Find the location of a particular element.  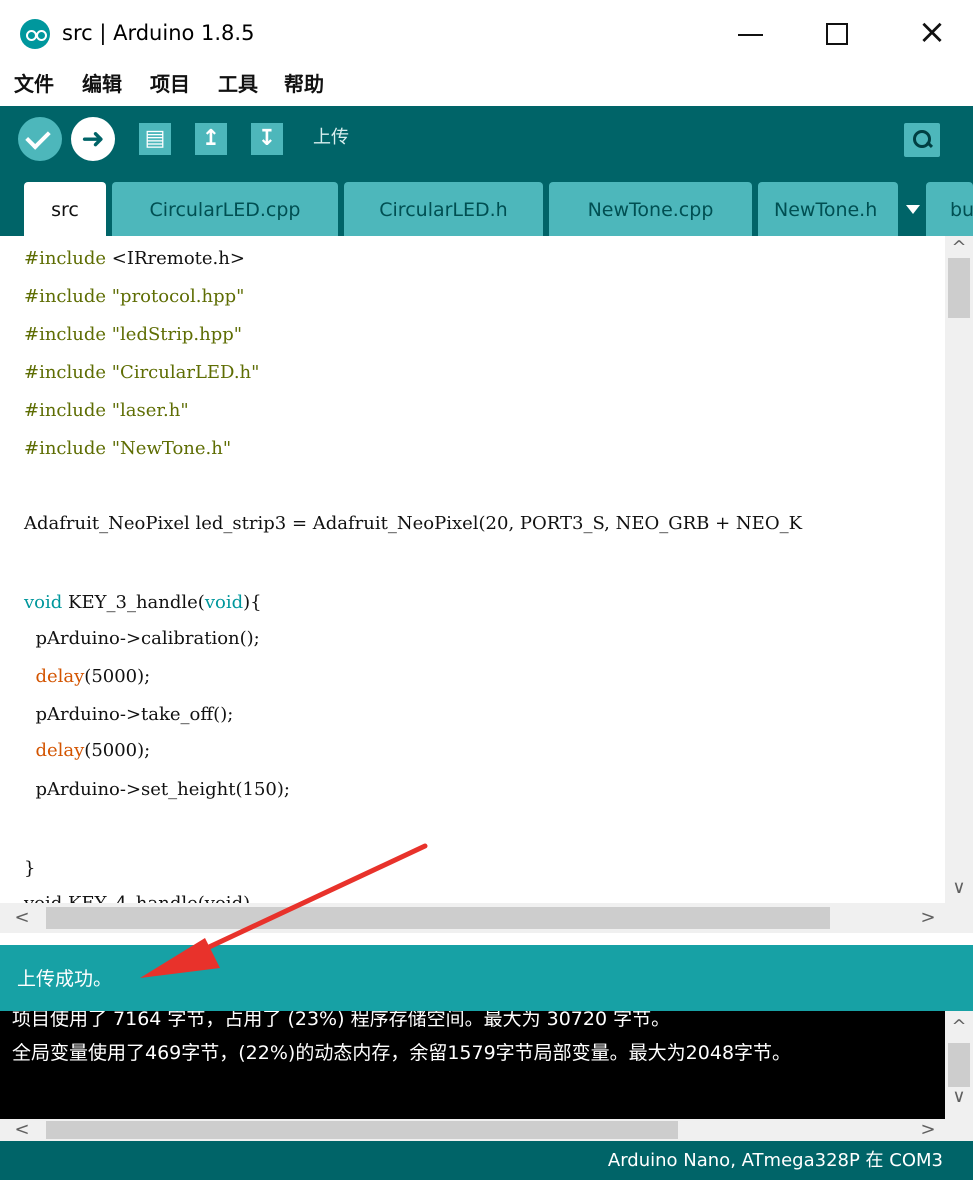

tab-bu: bu is located at coordinates (949, 209).